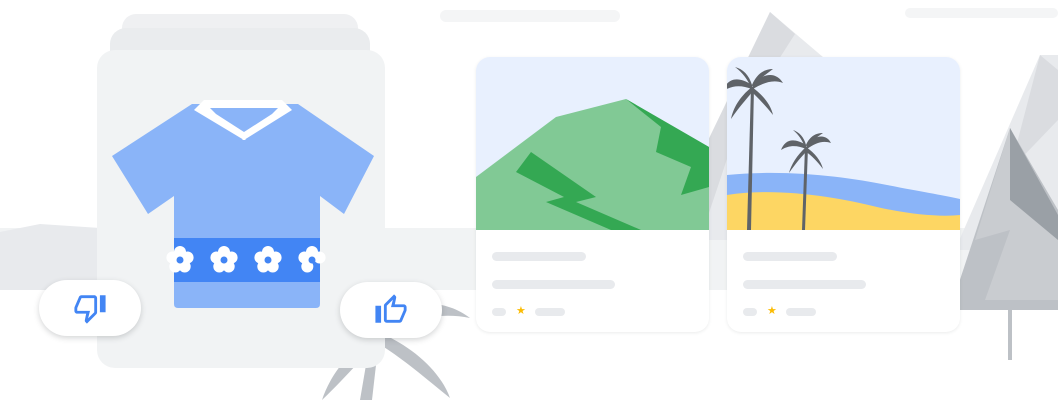  I want to click on dislike-button, so click(90, 308).